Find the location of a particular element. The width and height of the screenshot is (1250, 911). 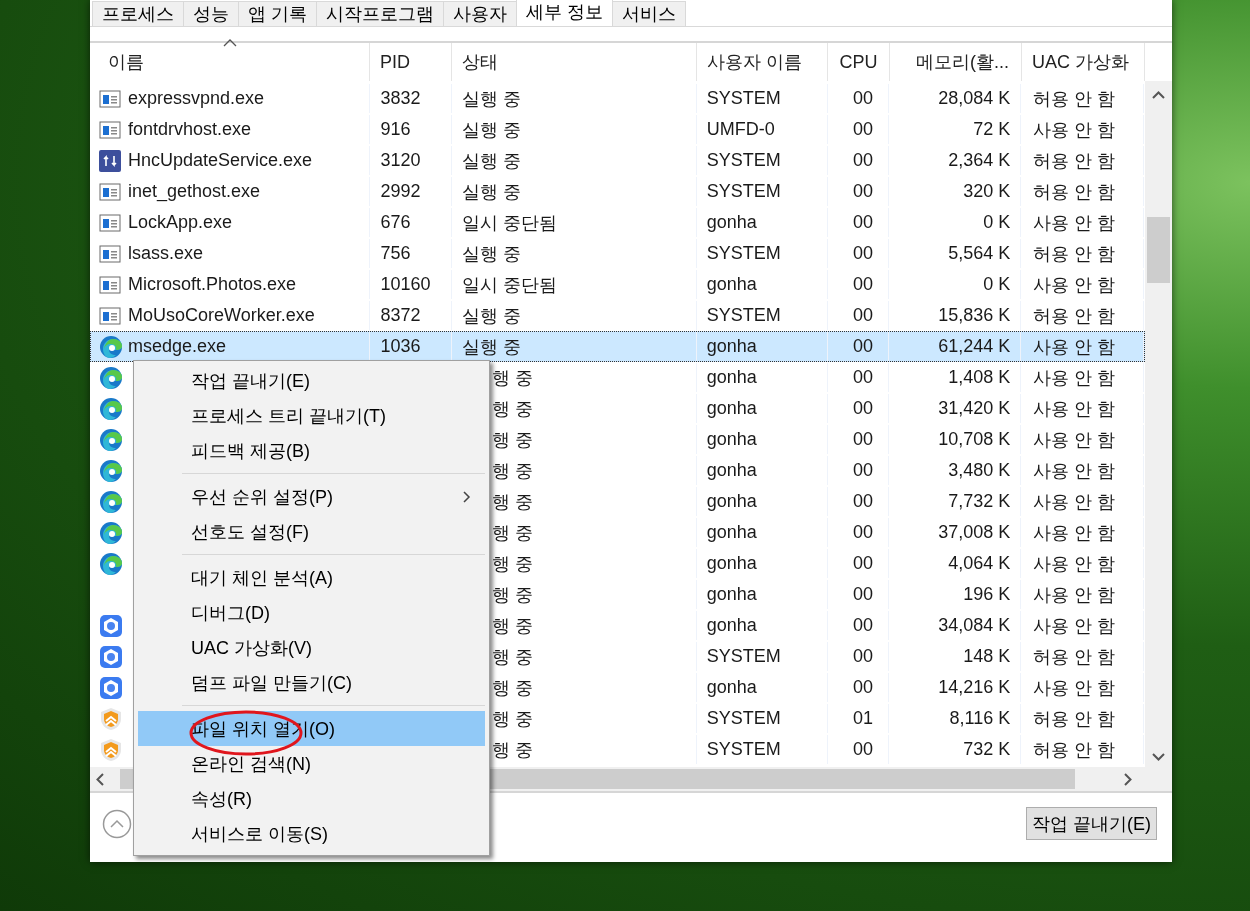

pid-cell: 756 is located at coordinates (395, 253).